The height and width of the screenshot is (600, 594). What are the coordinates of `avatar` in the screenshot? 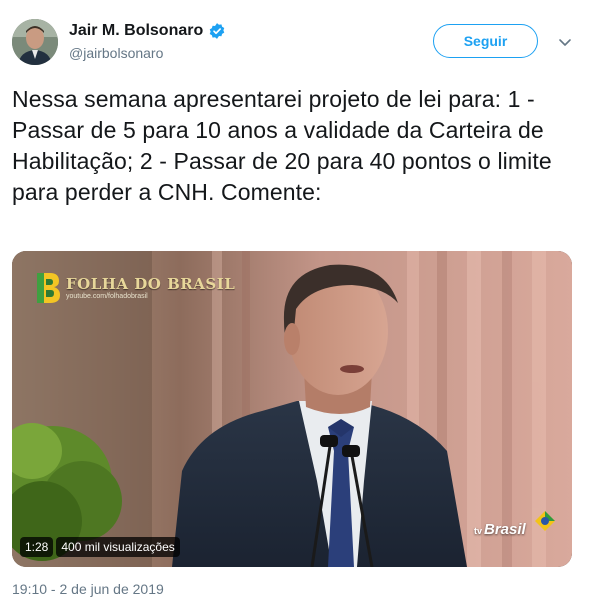 It's located at (35, 42).